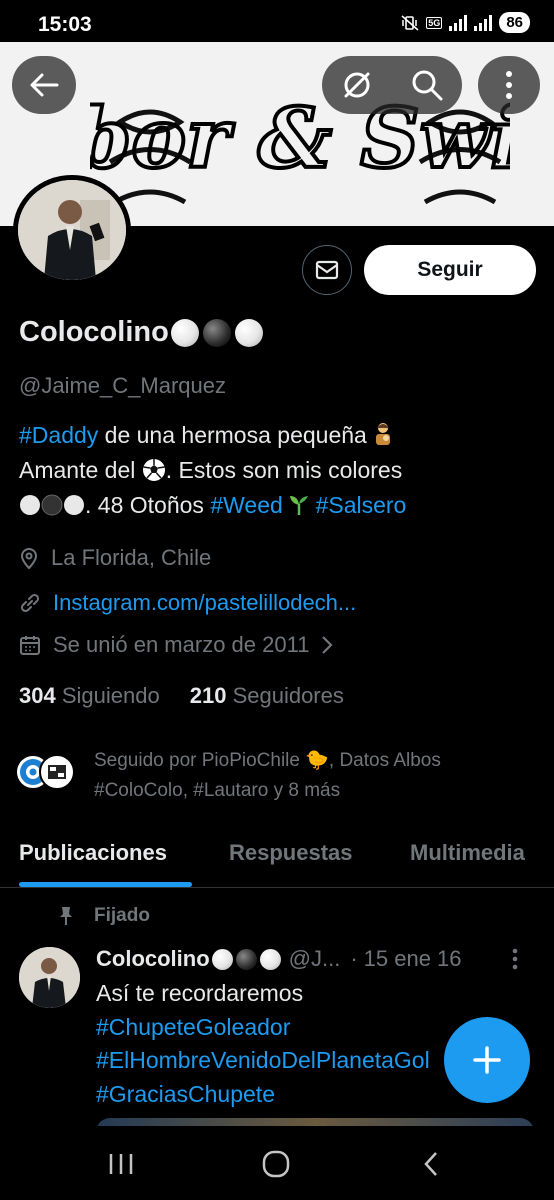  I want to click on compose-button, so click(487, 1060).